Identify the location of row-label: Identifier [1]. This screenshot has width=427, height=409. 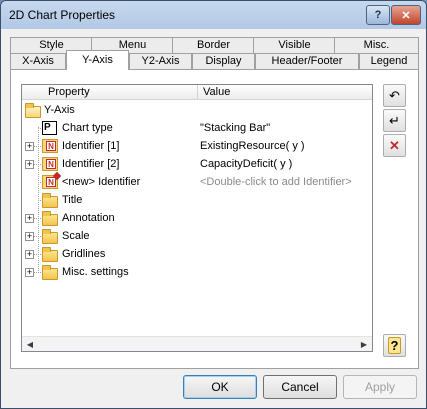
(91, 146).